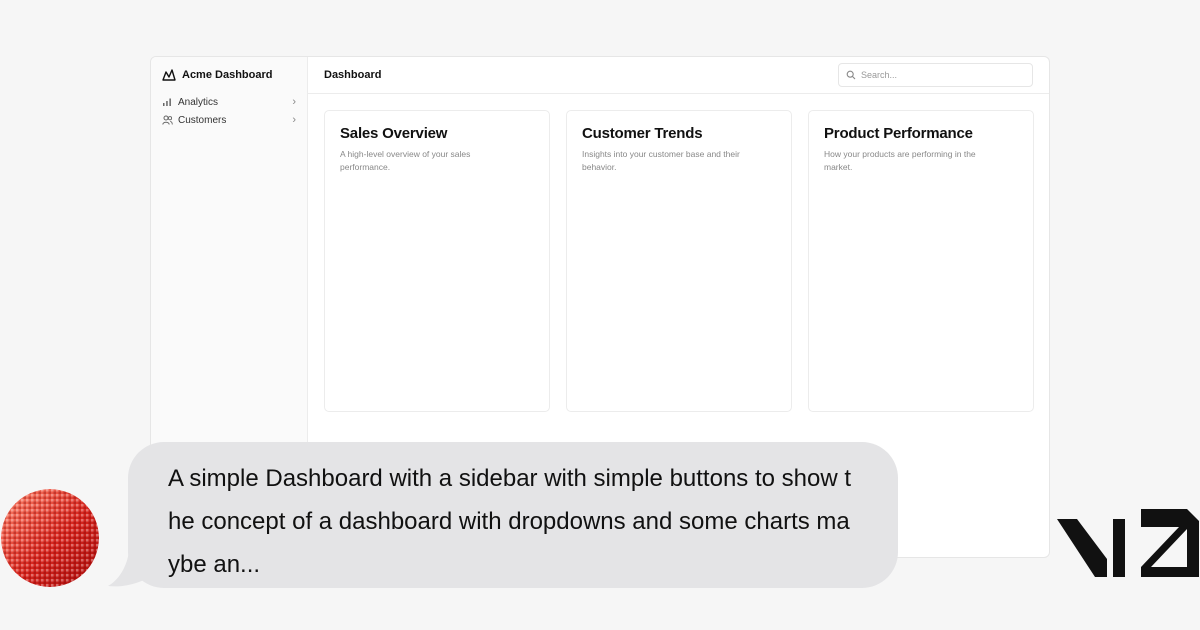  I want to click on brand: Acme Dashboard, so click(229, 75).